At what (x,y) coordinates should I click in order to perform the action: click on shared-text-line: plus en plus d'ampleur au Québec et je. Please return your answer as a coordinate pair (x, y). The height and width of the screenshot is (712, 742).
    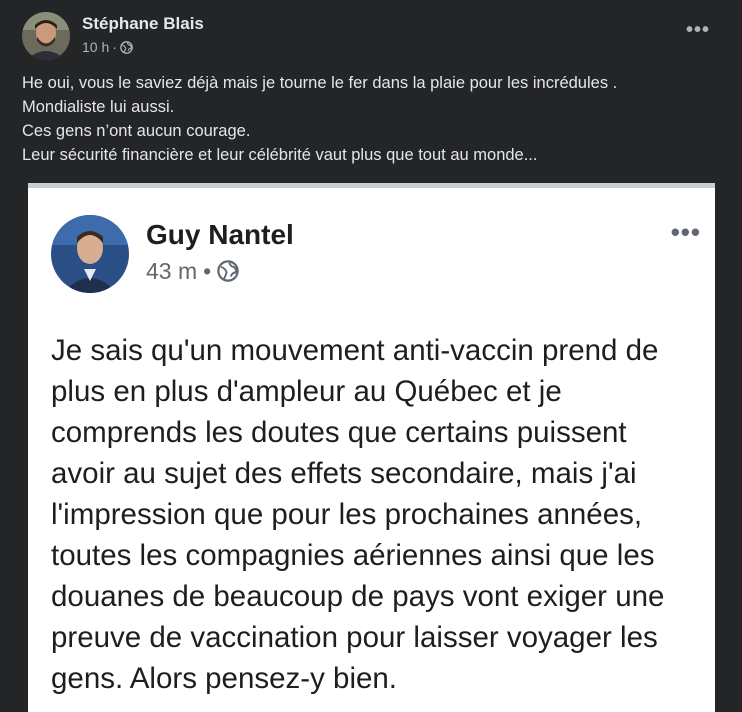
    Looking at the image, I should click on (306, 391).